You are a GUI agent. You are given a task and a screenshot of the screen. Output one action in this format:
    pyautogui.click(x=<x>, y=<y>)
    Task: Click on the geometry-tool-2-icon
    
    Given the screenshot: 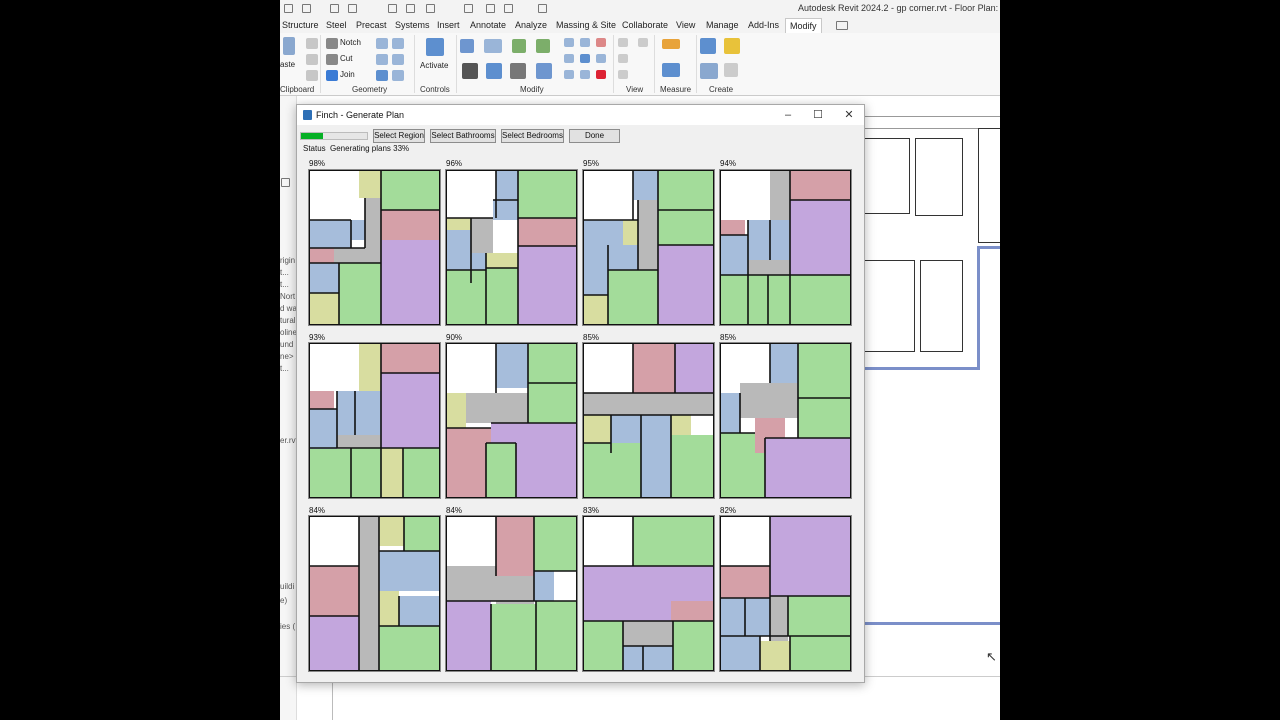 What is the action you would take?
    pyautogui.click(x=398, y=43)
    